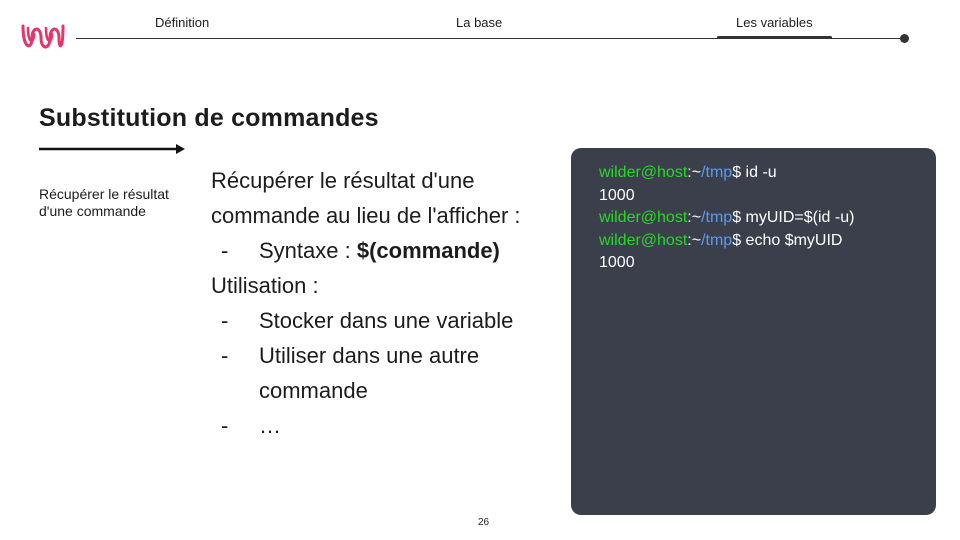 The image size is (960, 540). I want to click on usage-item-text: commande, so click(313, 390).